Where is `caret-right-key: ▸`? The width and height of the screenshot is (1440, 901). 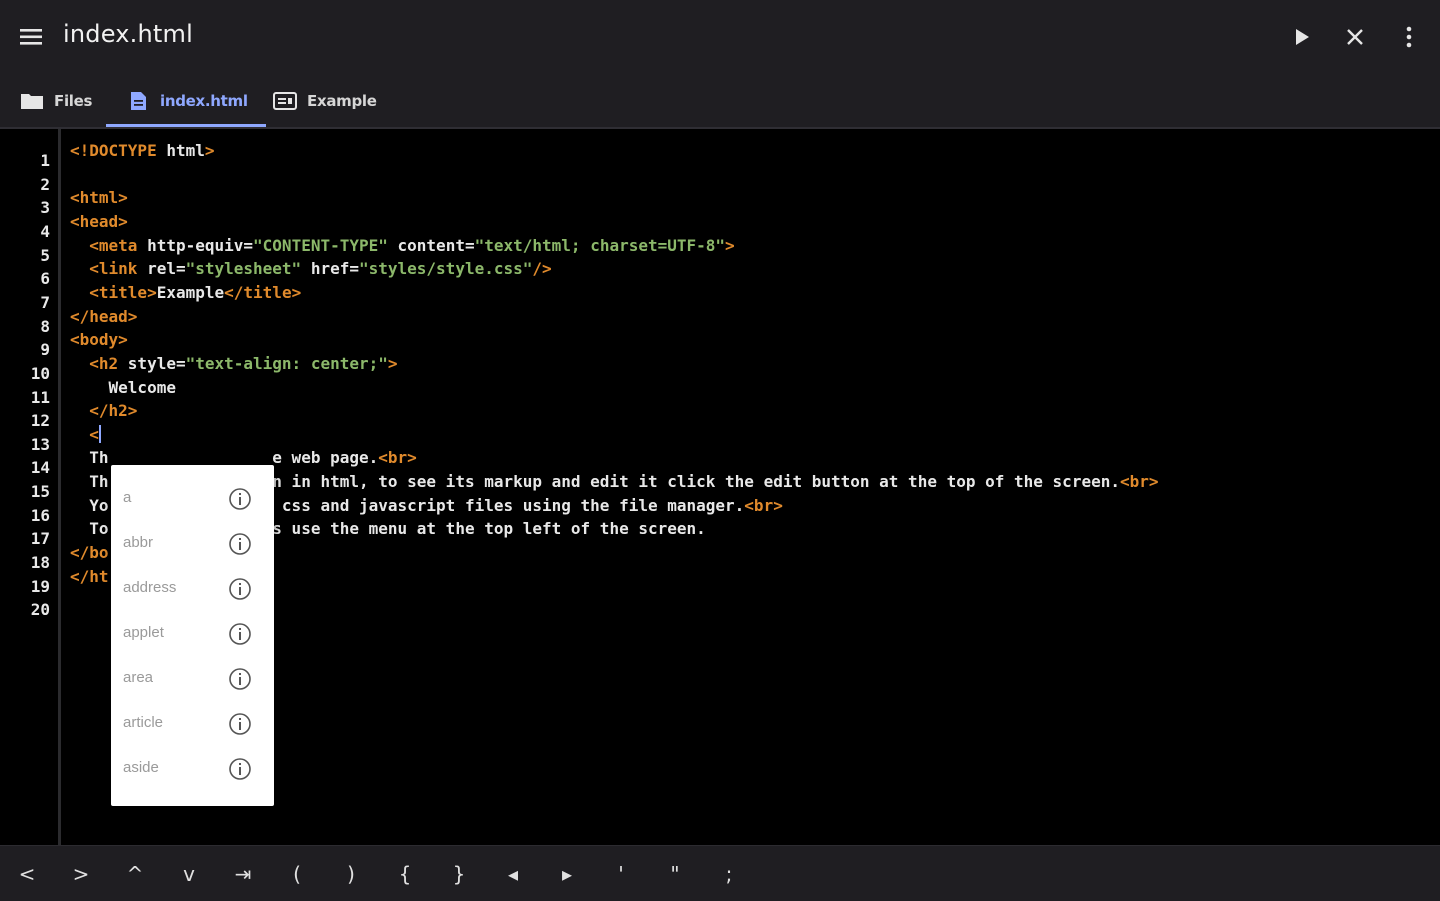 caret-right-key: ▸ is located at coordinates (567, 873).